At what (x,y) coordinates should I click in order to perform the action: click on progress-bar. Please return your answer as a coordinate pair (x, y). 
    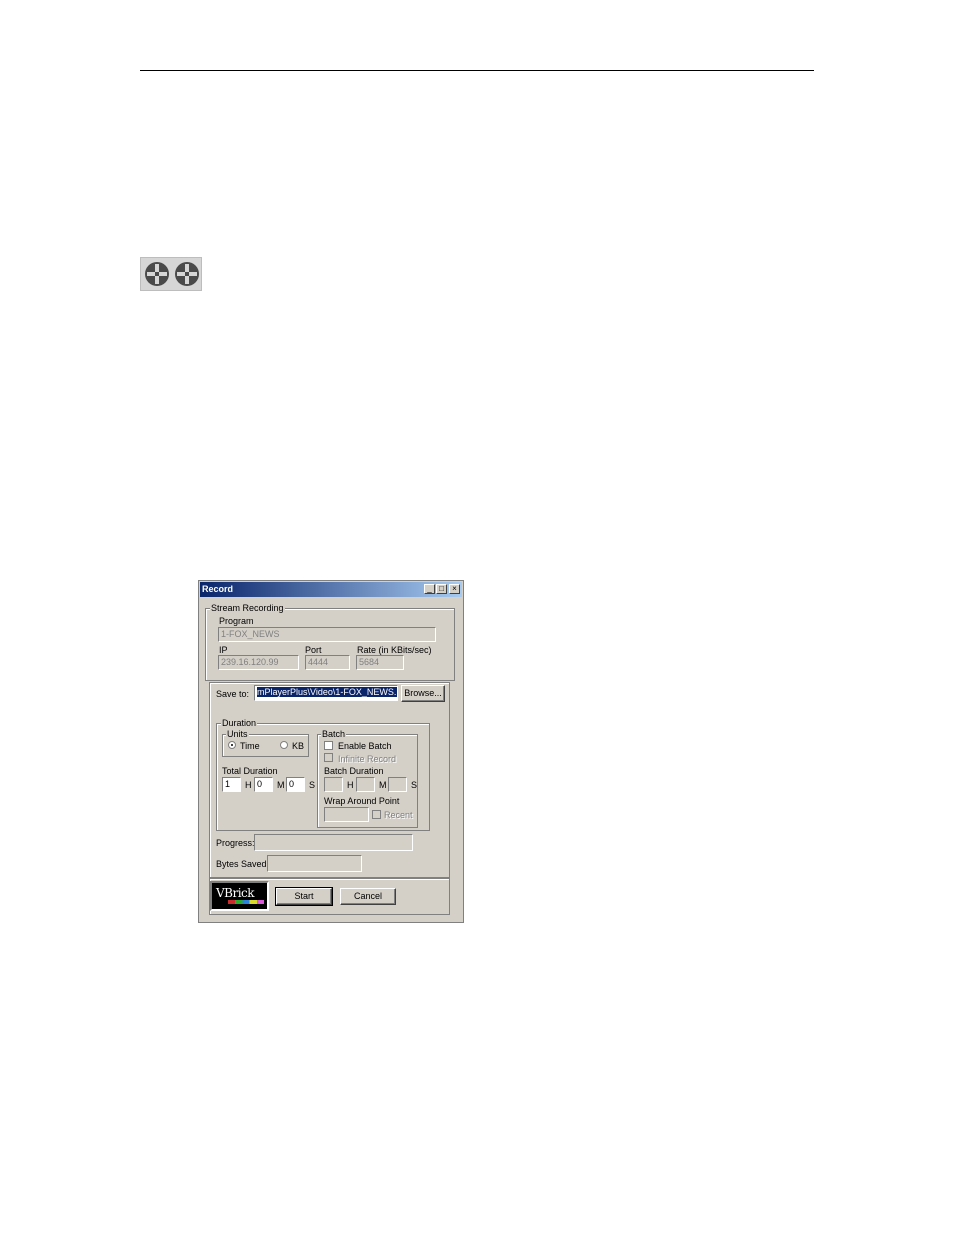
    Looking at the image, I should click on (333, 842).